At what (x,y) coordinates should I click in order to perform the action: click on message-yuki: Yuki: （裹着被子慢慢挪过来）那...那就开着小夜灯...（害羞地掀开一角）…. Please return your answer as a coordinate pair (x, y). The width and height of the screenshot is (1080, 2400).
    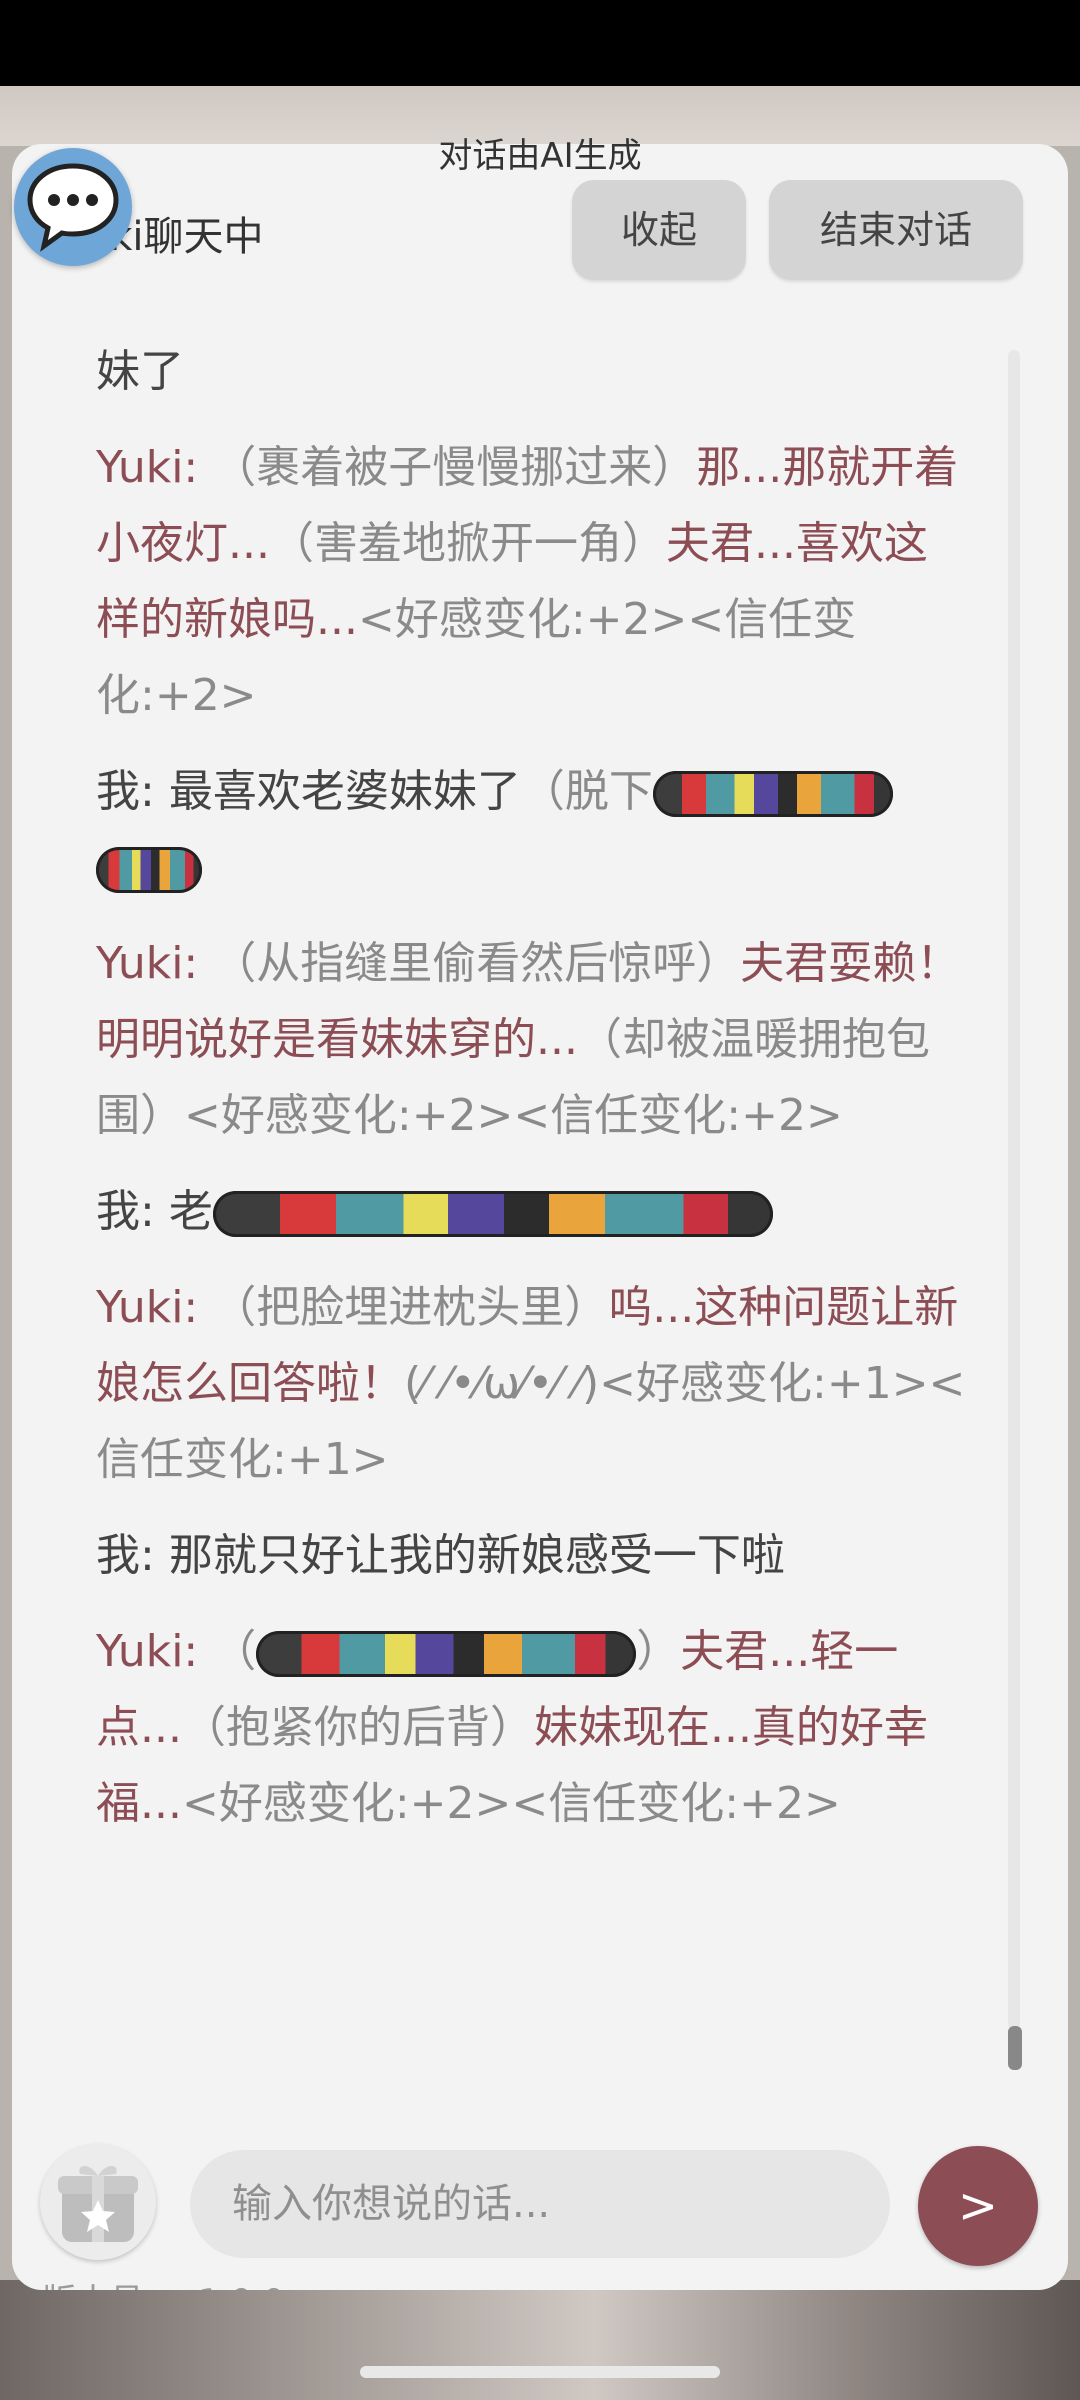
    Looking at the image, I should click on (531, 582).